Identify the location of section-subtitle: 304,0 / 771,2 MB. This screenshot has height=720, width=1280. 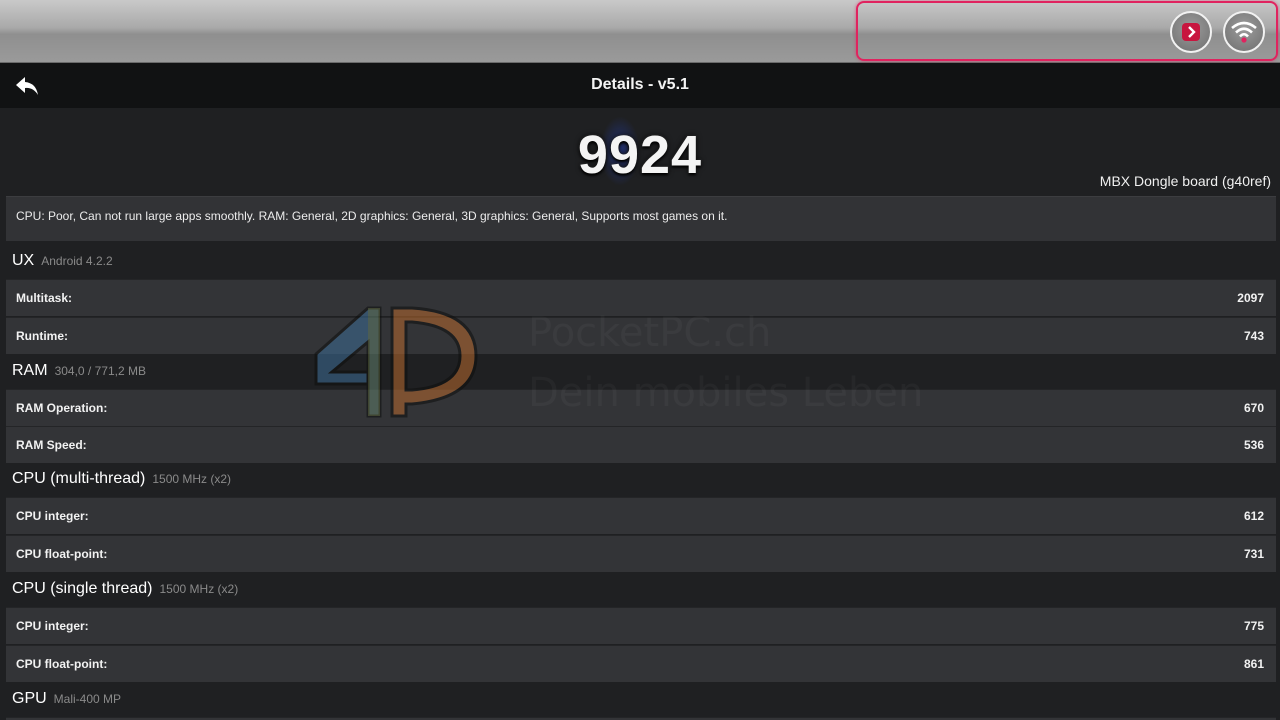
(100, 371).